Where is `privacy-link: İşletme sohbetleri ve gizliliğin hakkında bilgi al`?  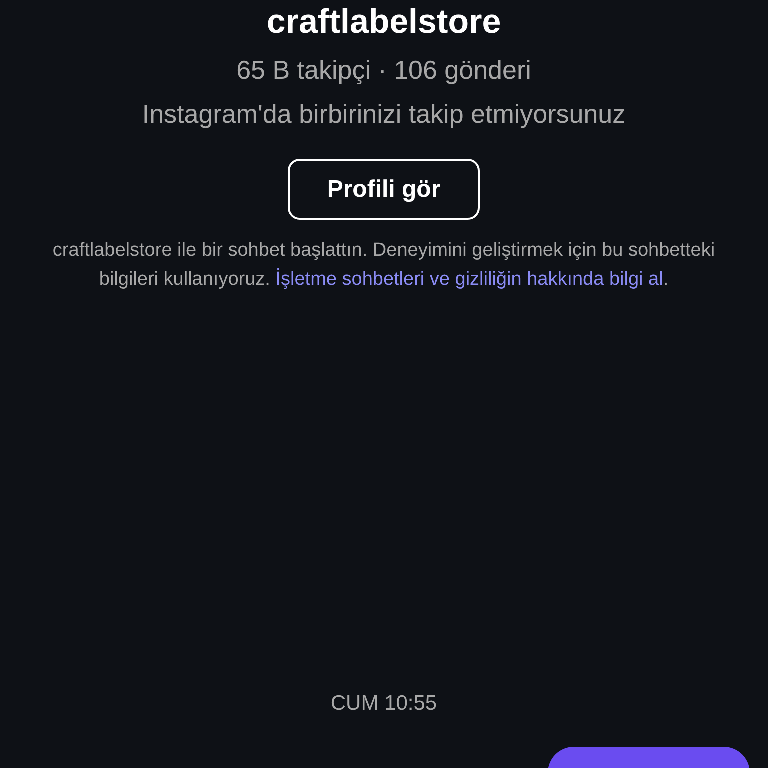 privacy-link: İşletme sohbetleri ve gizliliğin hakkında bilgi al is located at coordinates (470, 279).